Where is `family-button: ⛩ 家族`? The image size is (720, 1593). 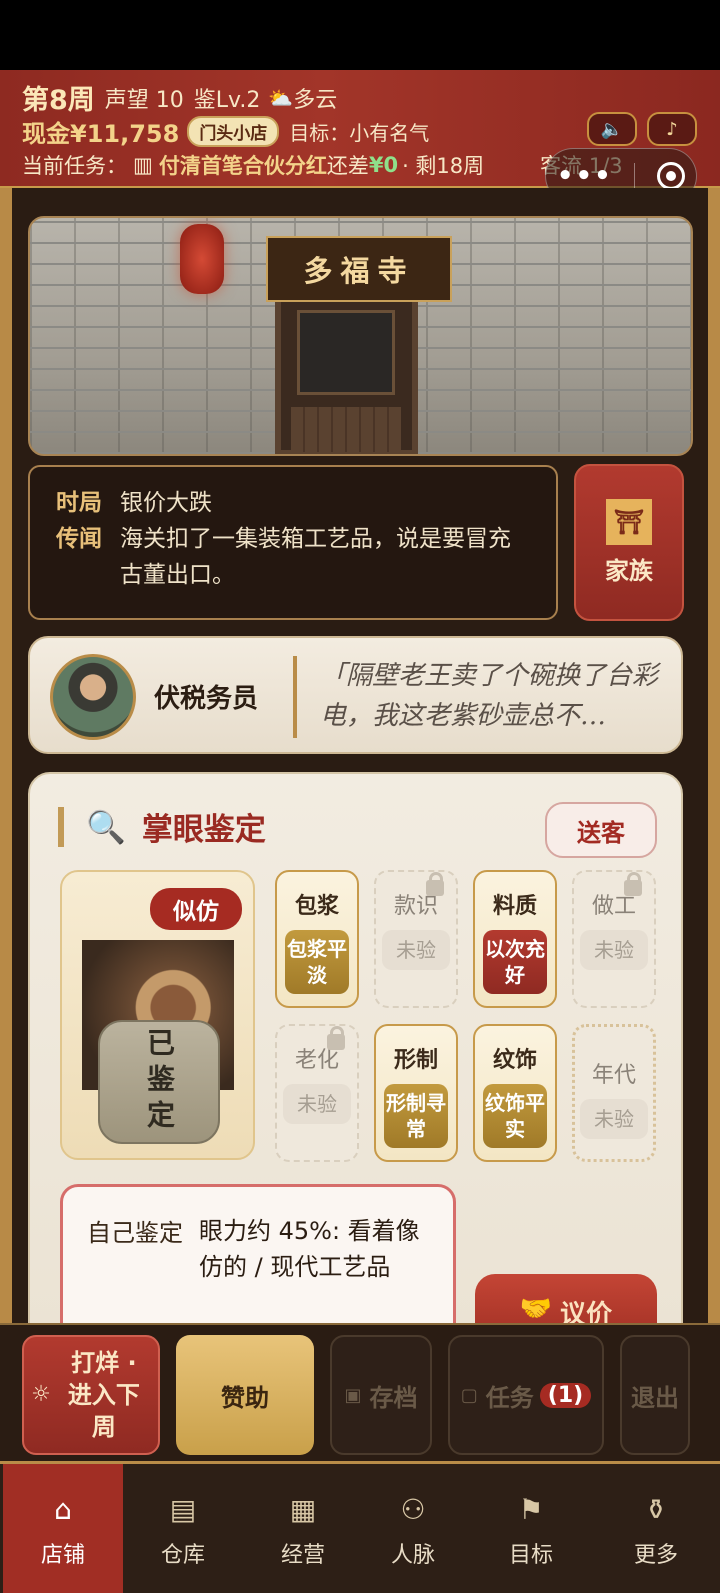 family-button: ⛩ 家族 is located at coordinates (629, 542).